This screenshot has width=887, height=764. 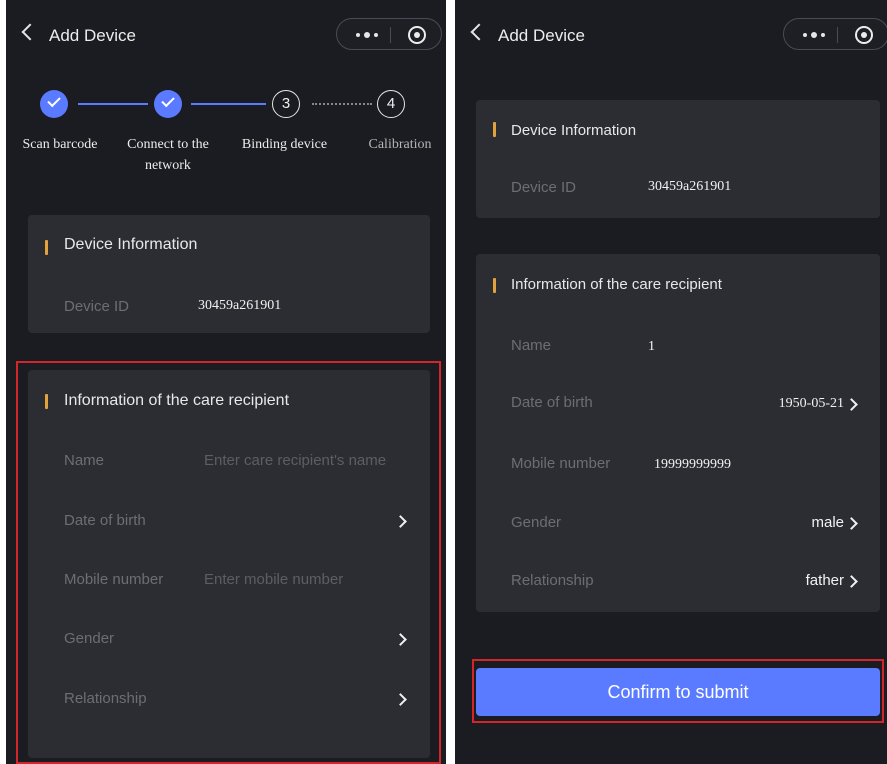 I want to click on dob-value: 1950-05-21, so click(x=811, y=404).